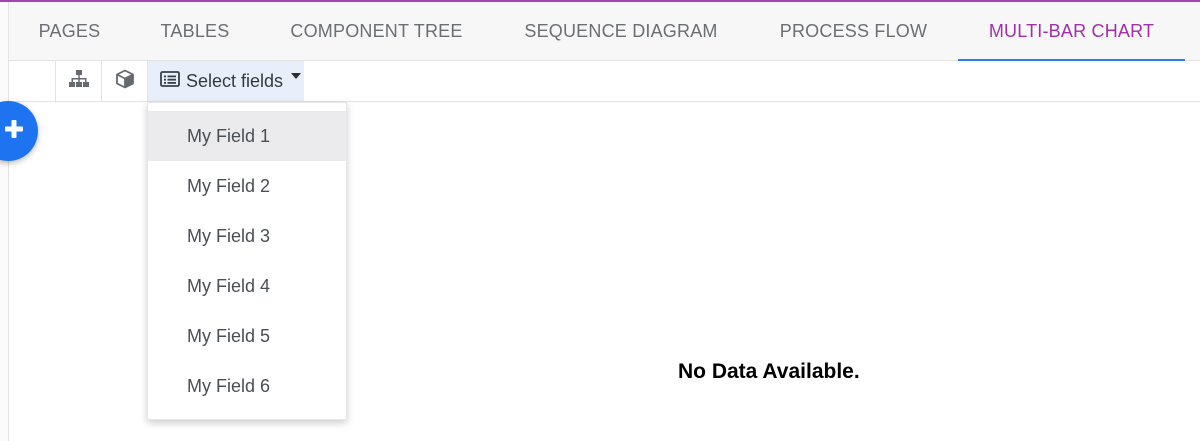 This screenshot has height=441, width=1200. I want to click on tab-sequence-diagram: SEQUENCE DIAGRAM, so click(621, 31).